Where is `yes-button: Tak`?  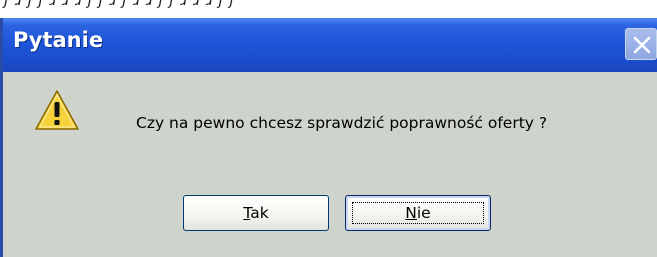
yes-button: Tak is located at coordinates (256, 213).